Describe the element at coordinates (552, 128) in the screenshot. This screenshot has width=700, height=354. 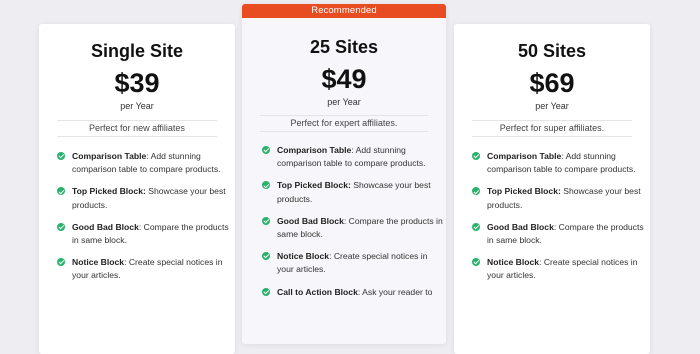
I see `plan-tagline: Perfect for super affiliates.` at that location.